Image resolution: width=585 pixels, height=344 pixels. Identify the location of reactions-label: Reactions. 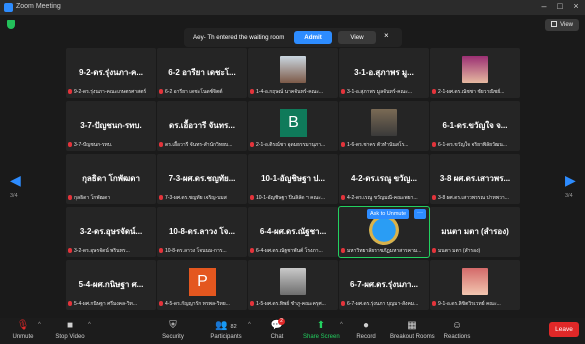
(457, 337).